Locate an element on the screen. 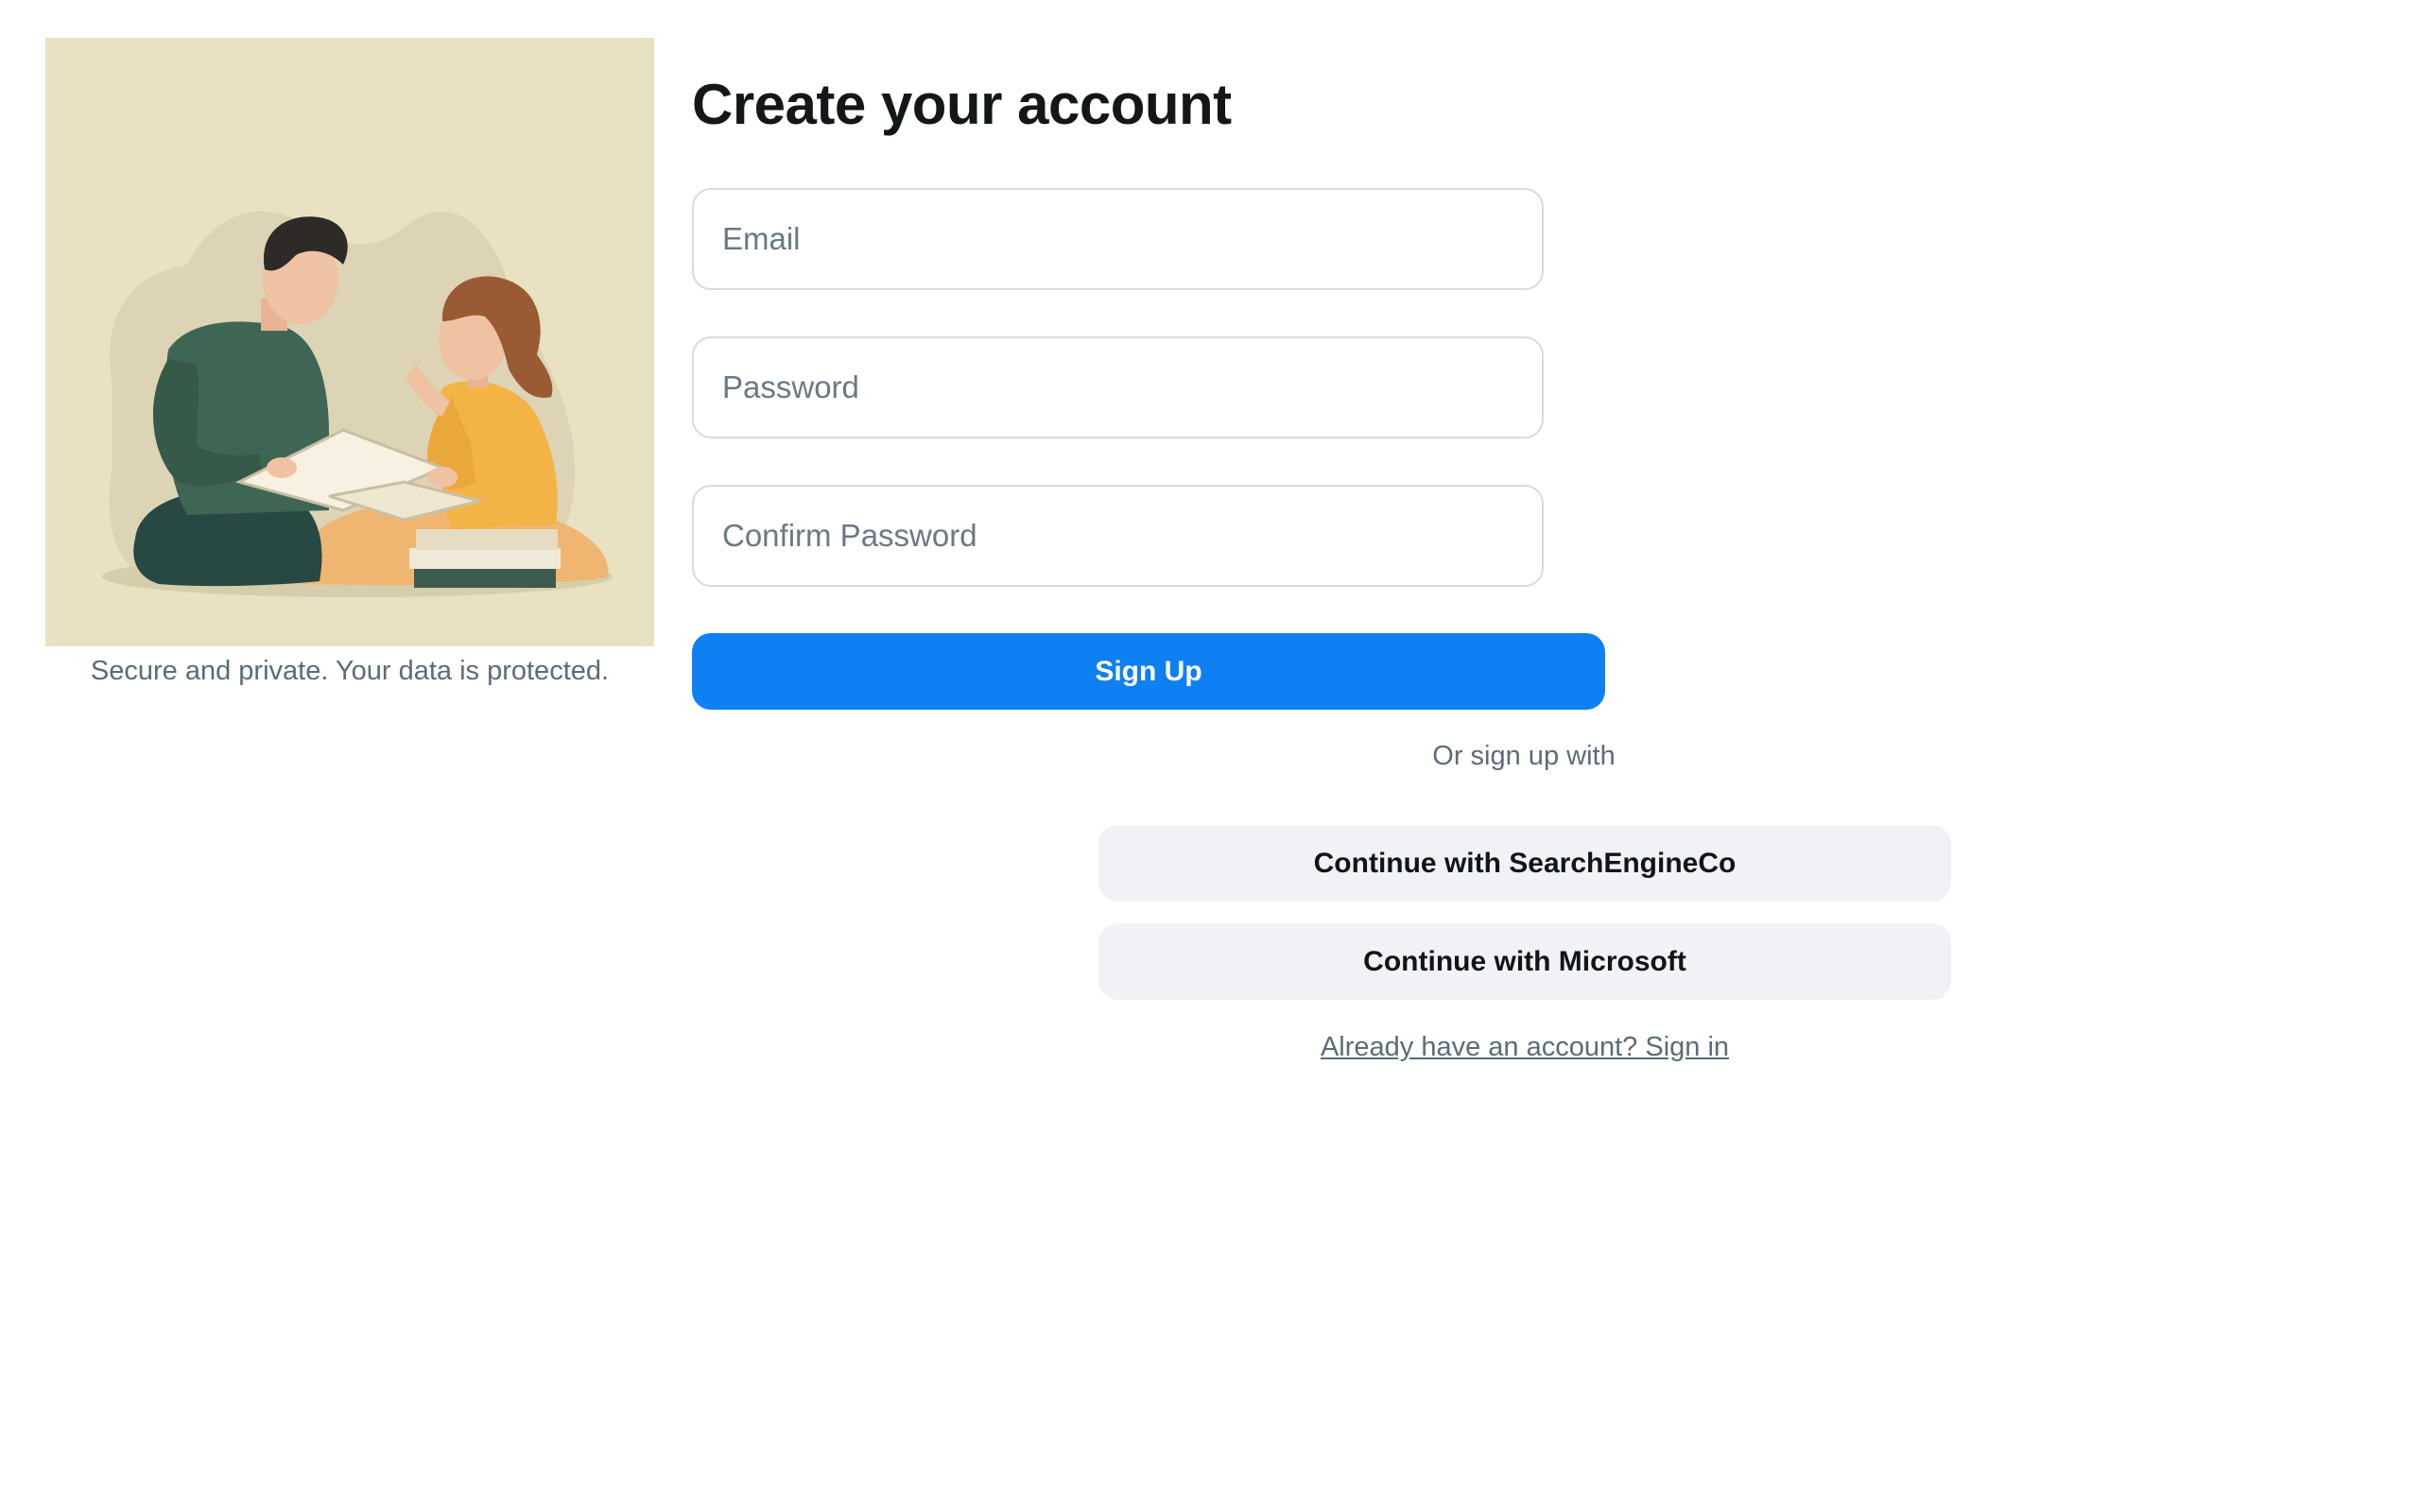 The height and width of the screenshot is (1512, 2420). woman-hand is located at coordinates (442, 477).